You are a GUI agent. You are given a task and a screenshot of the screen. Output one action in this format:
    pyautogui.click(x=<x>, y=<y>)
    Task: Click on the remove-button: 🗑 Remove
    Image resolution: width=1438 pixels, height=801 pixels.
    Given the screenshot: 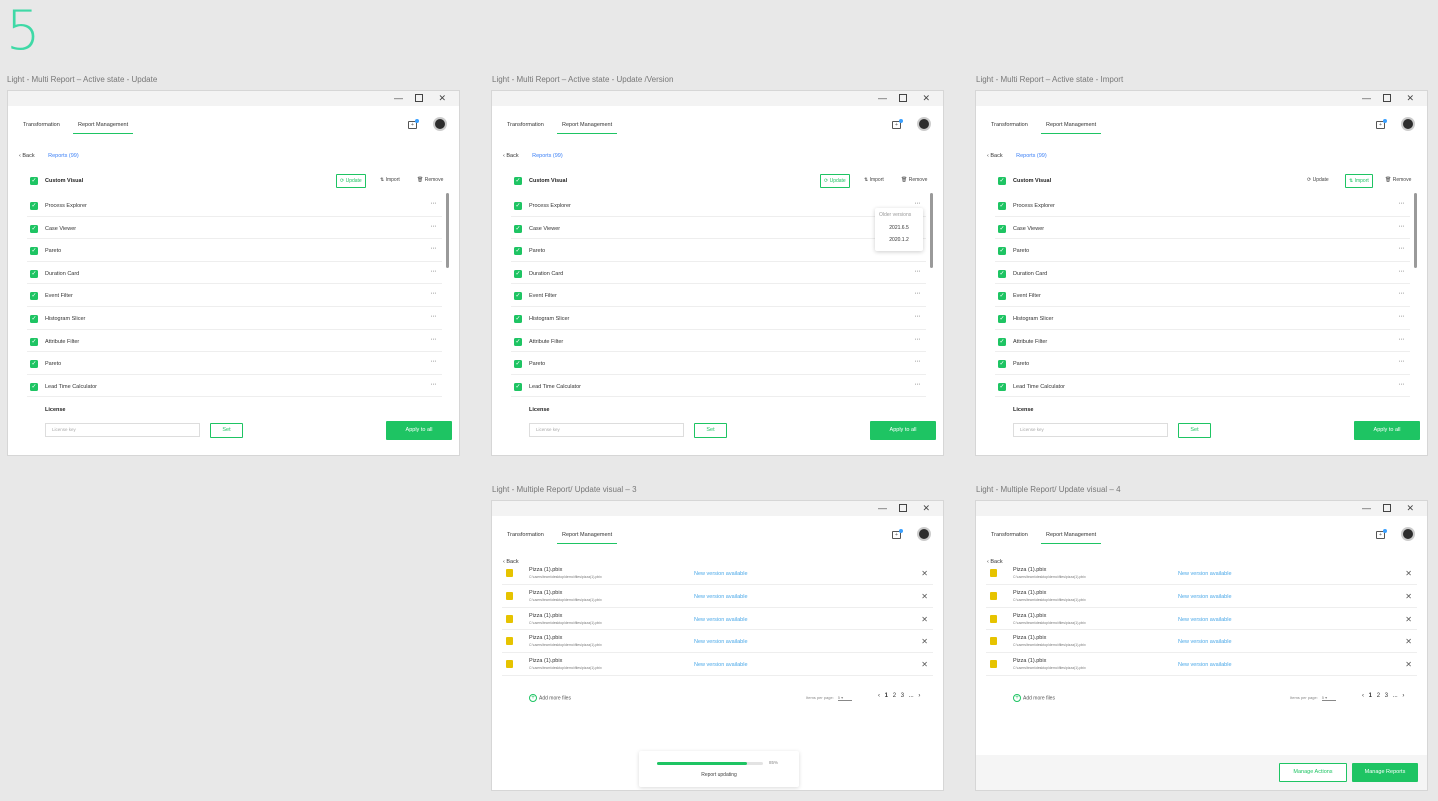 What is the action you would take?
    pyautogui.click(x=914, y=181)
    